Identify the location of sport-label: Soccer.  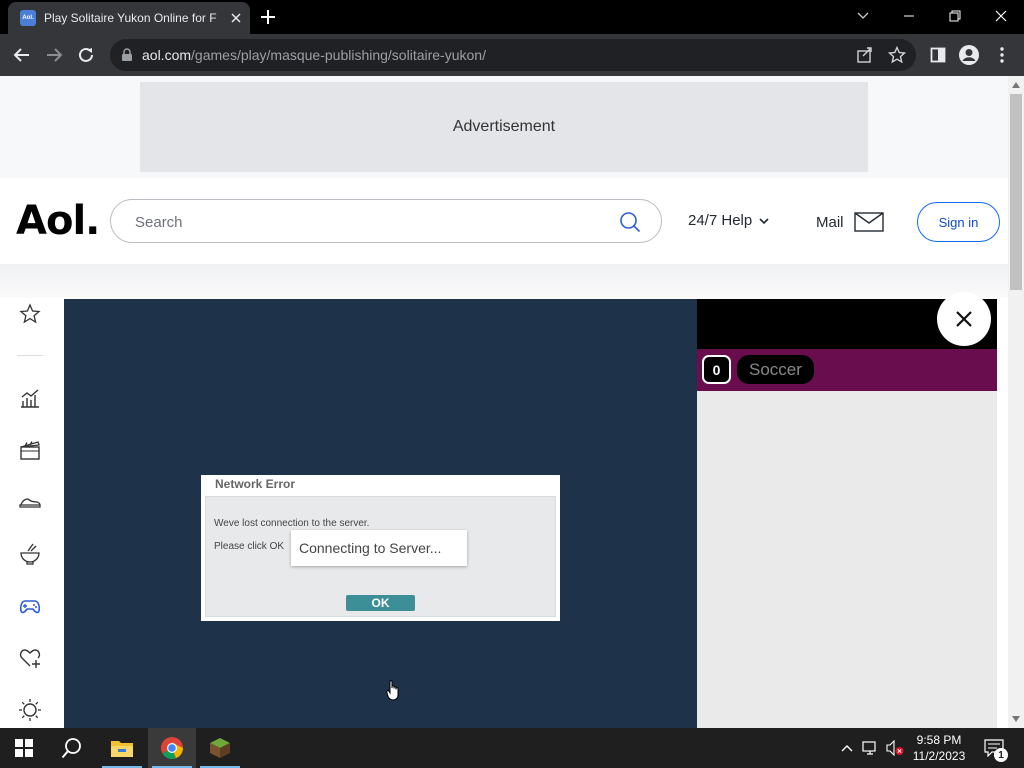
(775, 369).